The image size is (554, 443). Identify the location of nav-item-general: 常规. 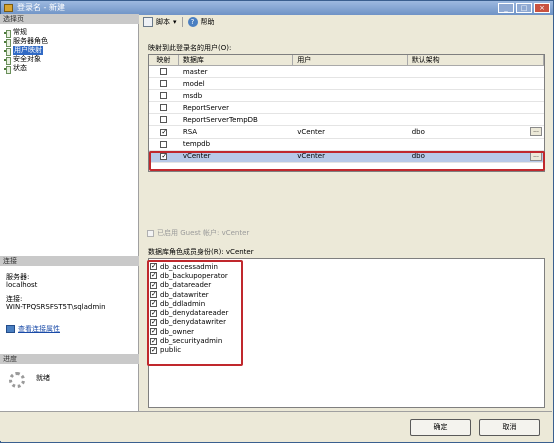
(26, 33).